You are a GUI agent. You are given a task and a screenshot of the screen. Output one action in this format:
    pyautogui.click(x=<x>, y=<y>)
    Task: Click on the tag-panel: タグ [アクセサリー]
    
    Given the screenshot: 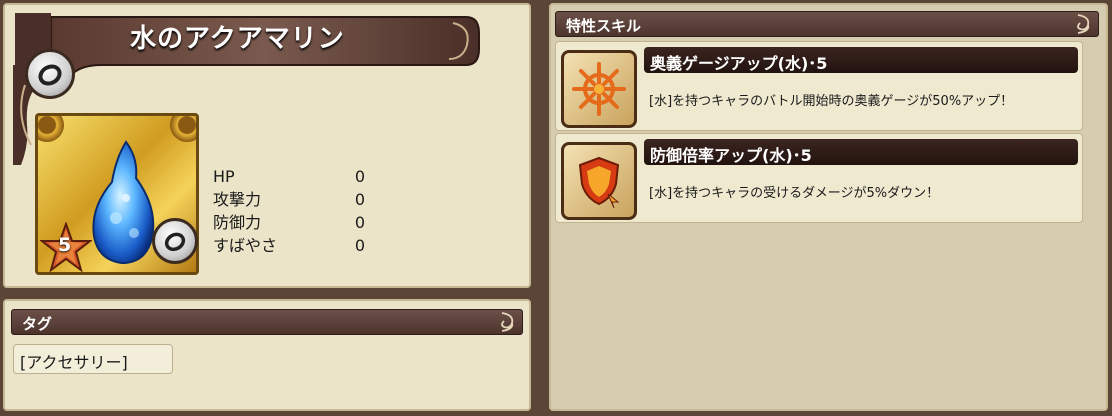 What is the action you would take?
    pyautogui.click(x=267, y=355)
    